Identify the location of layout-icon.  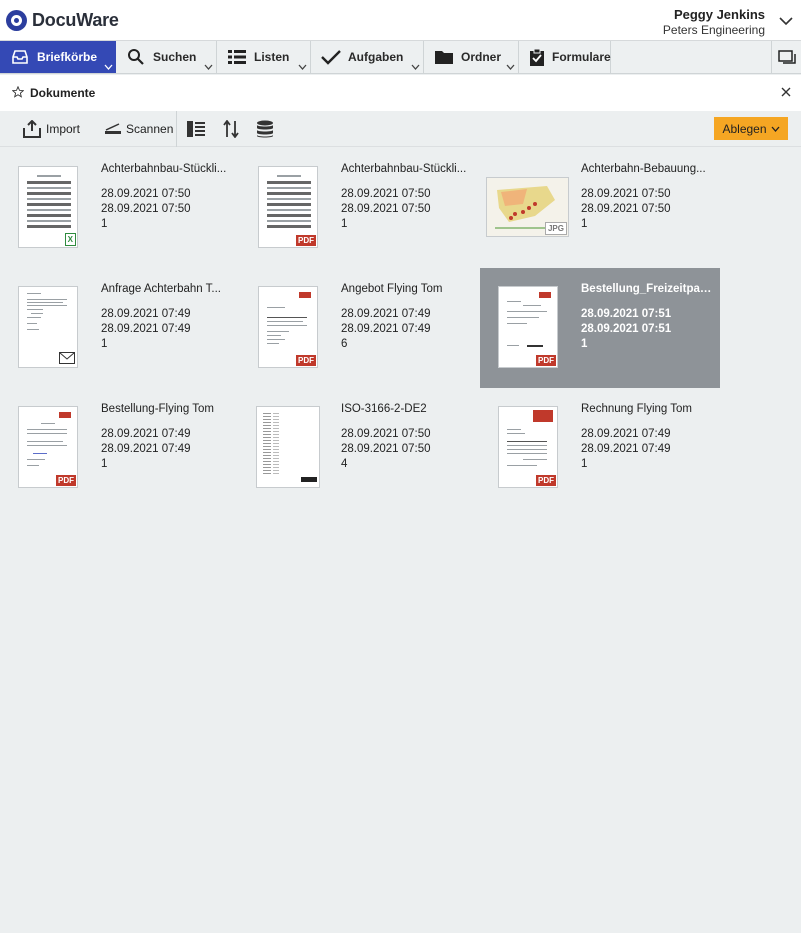
(196, 129).